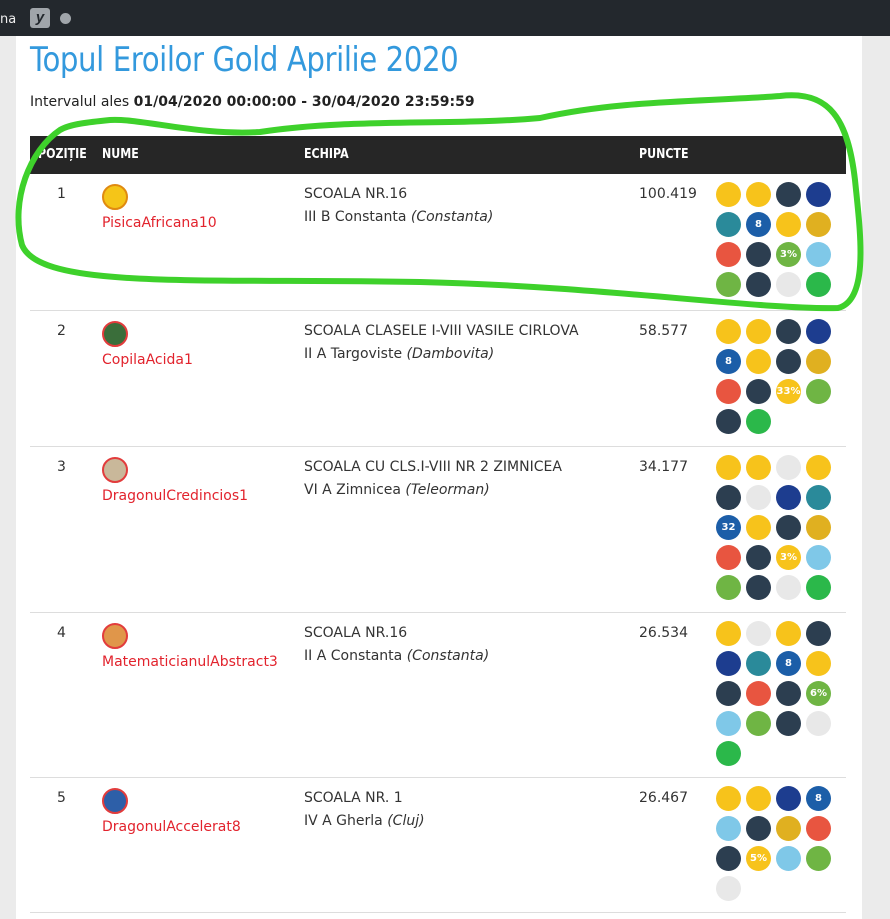  I want to click on username-link: MatematicianulAbstract3, so click(190, 662).